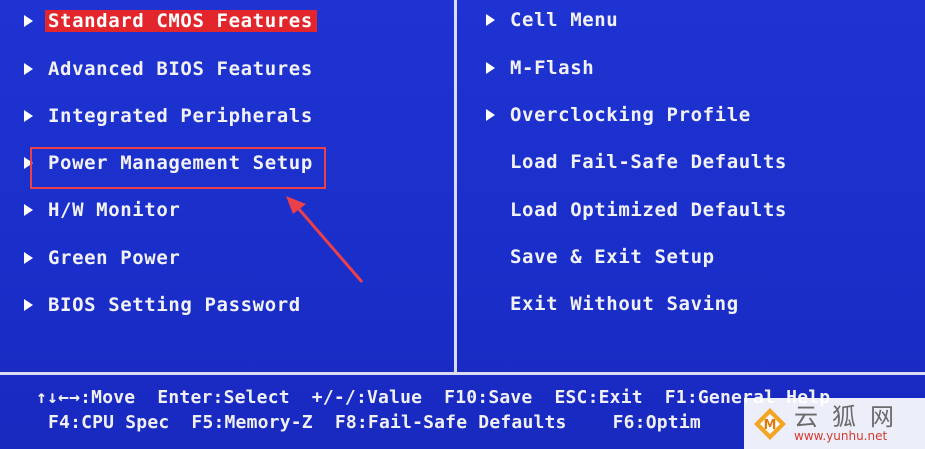  I want to click on help-save: F10:Save, so click(488, 397).